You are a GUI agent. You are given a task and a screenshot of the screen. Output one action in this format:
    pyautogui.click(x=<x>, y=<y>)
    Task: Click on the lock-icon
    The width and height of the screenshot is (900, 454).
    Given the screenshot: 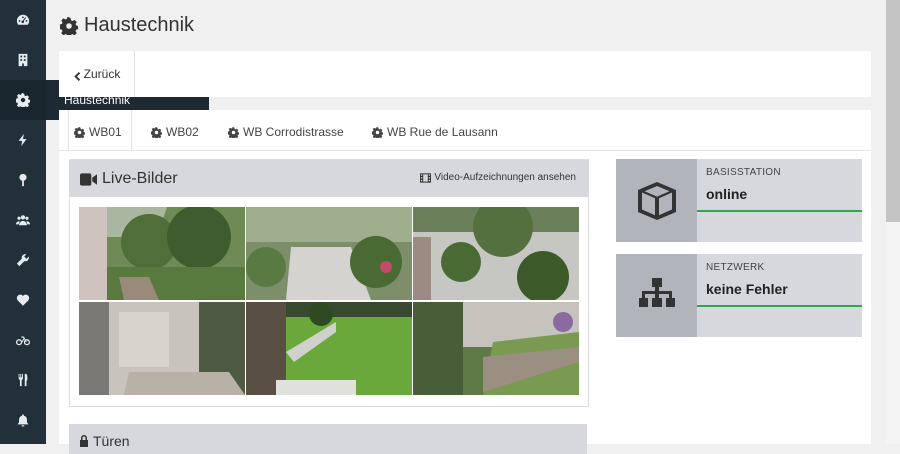 What is the action you would take?
    pyautogui.click(x=84, y=441)
    